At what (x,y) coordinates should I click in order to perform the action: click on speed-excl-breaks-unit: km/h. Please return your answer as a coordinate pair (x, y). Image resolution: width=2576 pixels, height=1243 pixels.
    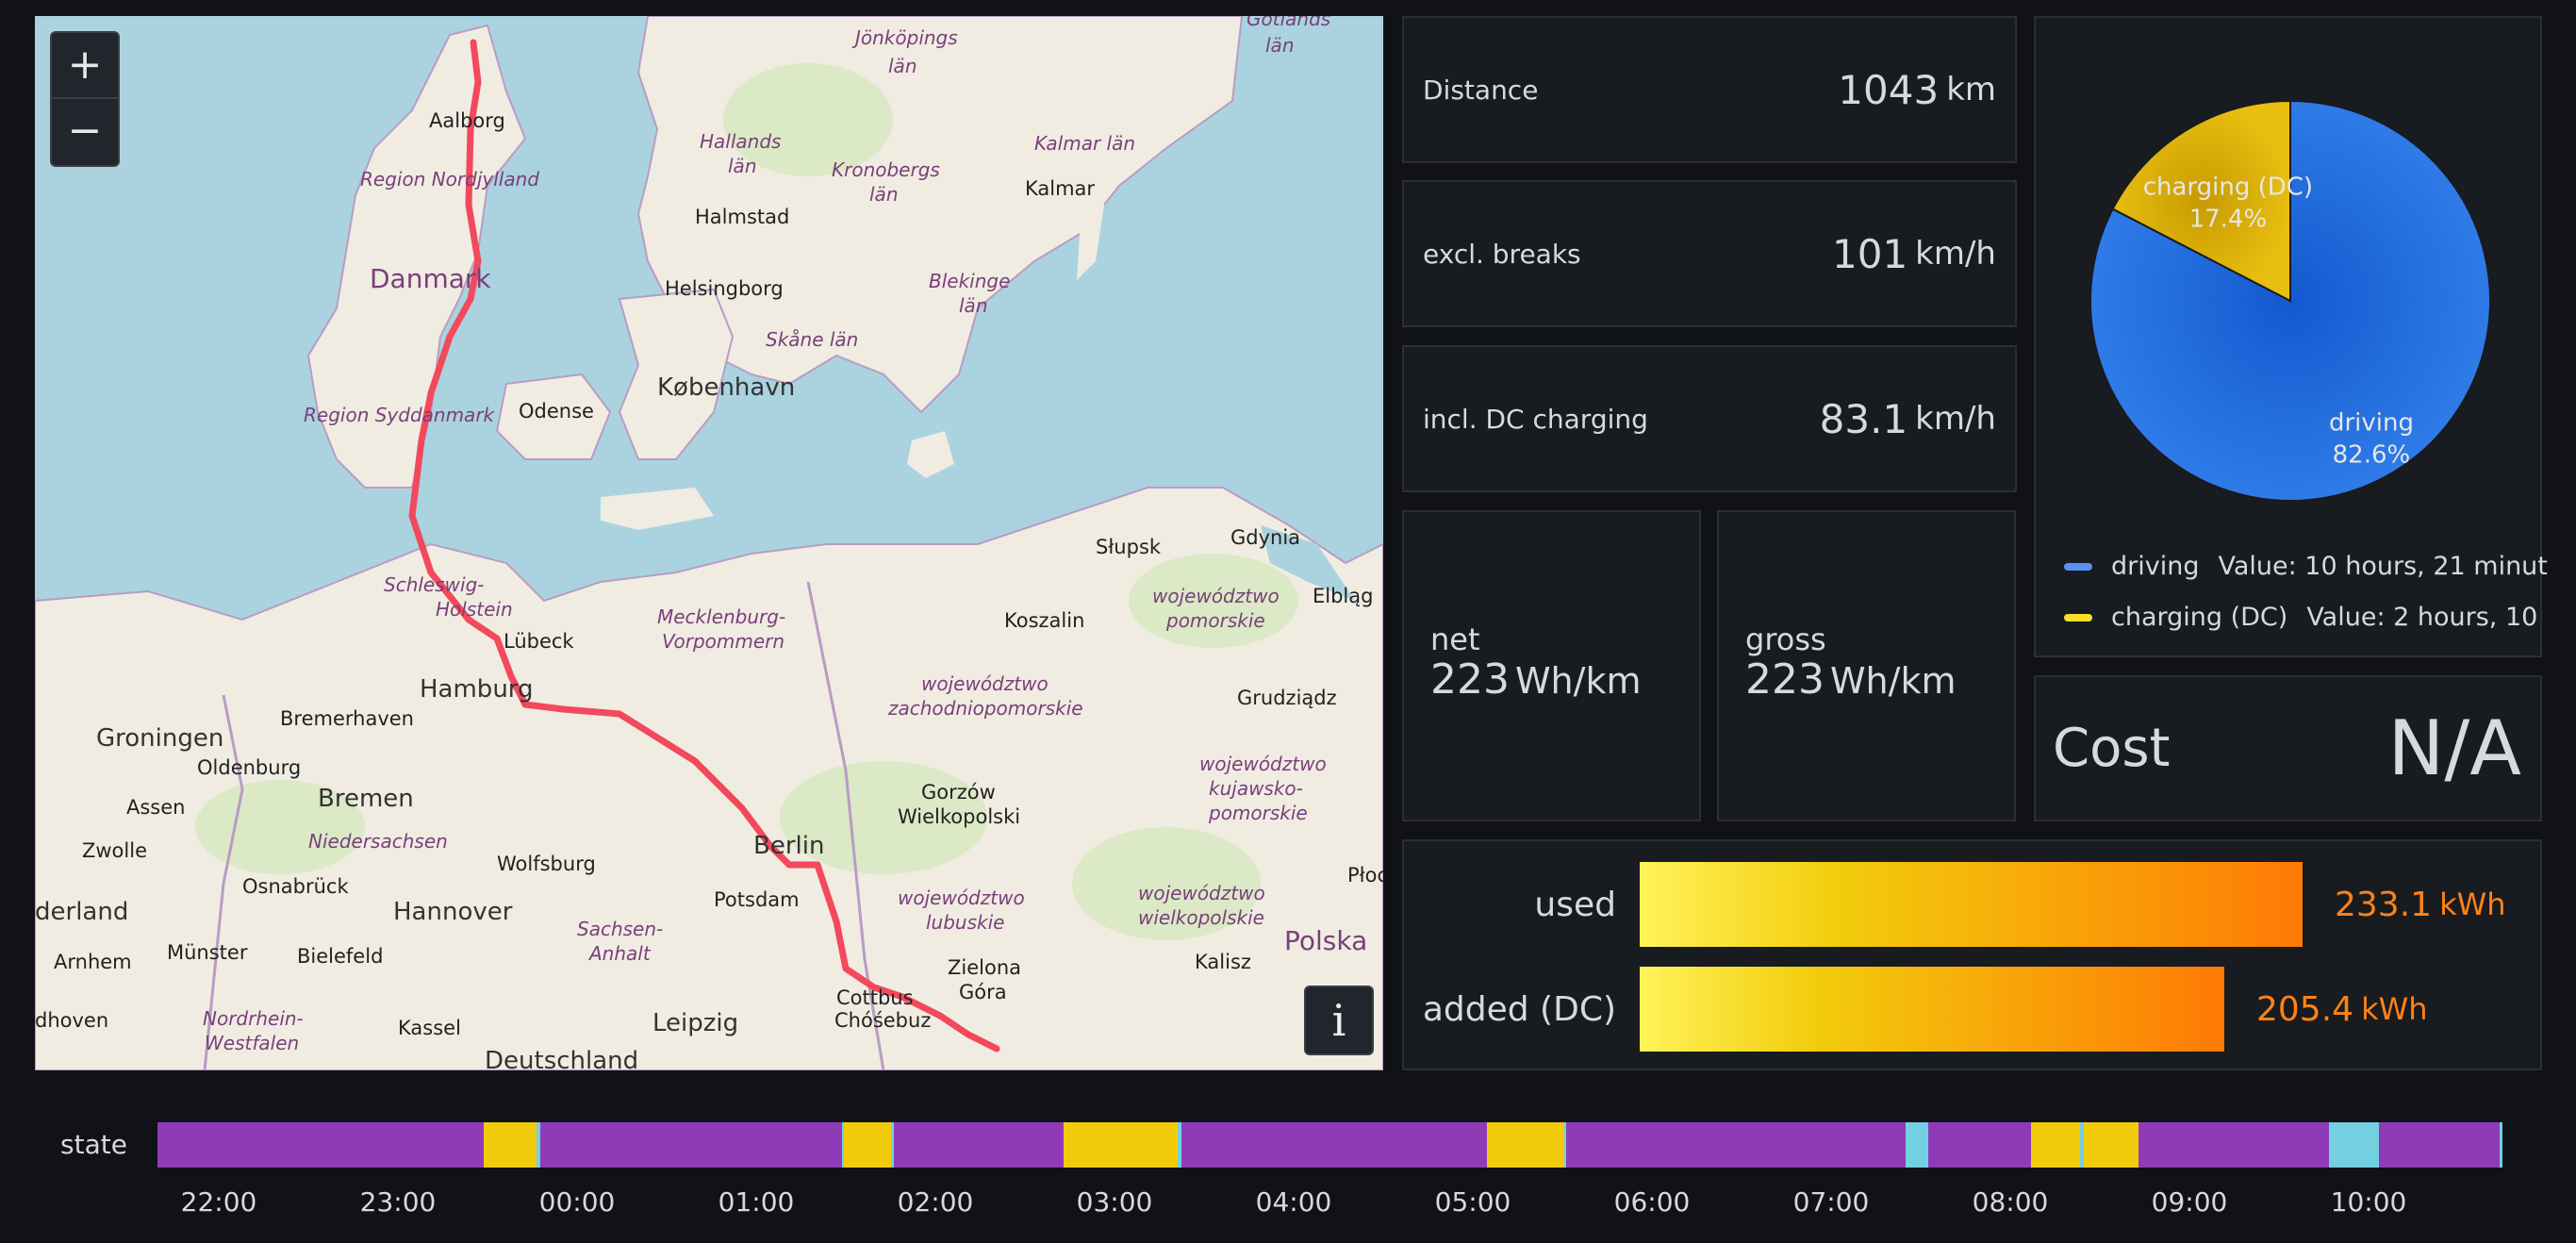
    Looking at the image, I should click on (1955, 254).